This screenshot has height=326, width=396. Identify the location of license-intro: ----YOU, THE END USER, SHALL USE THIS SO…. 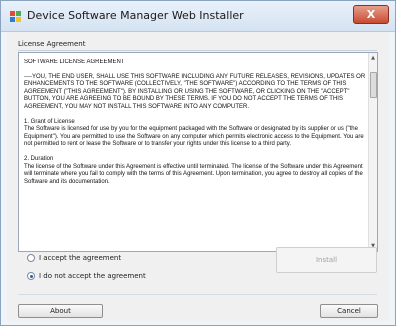
(195, 91).